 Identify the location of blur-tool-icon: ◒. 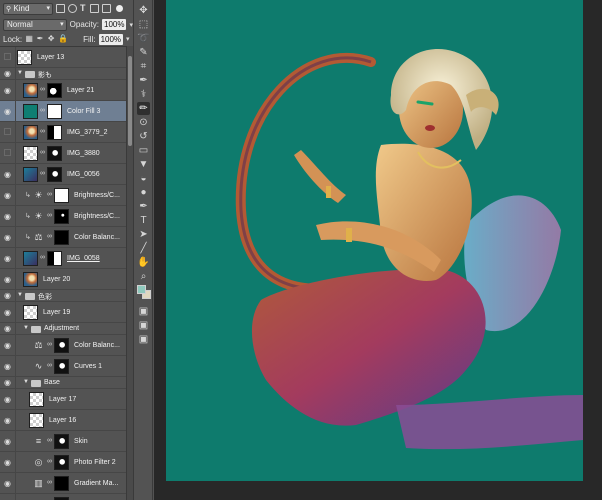
(143, 178).